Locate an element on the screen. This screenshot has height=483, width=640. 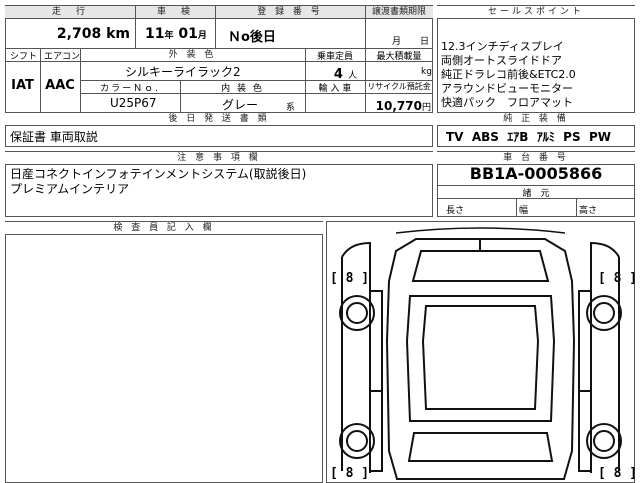
registration-header: 登 録 番 号 is located at coordinates (290, 12).